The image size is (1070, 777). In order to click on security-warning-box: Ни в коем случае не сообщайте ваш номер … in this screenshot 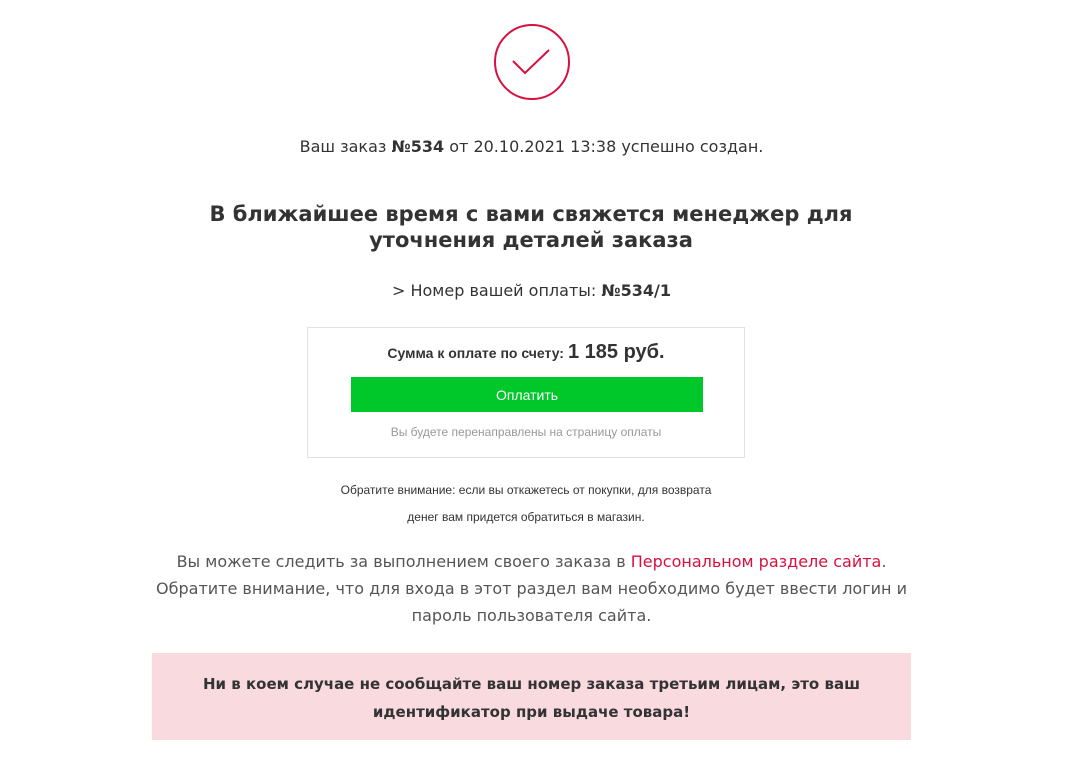, I will do `click(531, 696)`.